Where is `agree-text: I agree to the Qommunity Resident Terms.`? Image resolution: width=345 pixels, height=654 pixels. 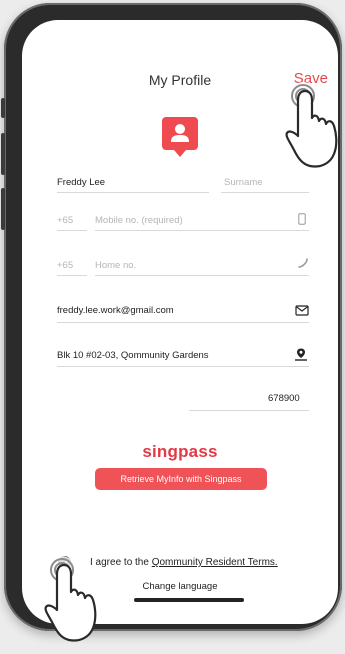 agree-text: I agree to the Qommunity Resident Terms. is located at coordinates (184, 562).